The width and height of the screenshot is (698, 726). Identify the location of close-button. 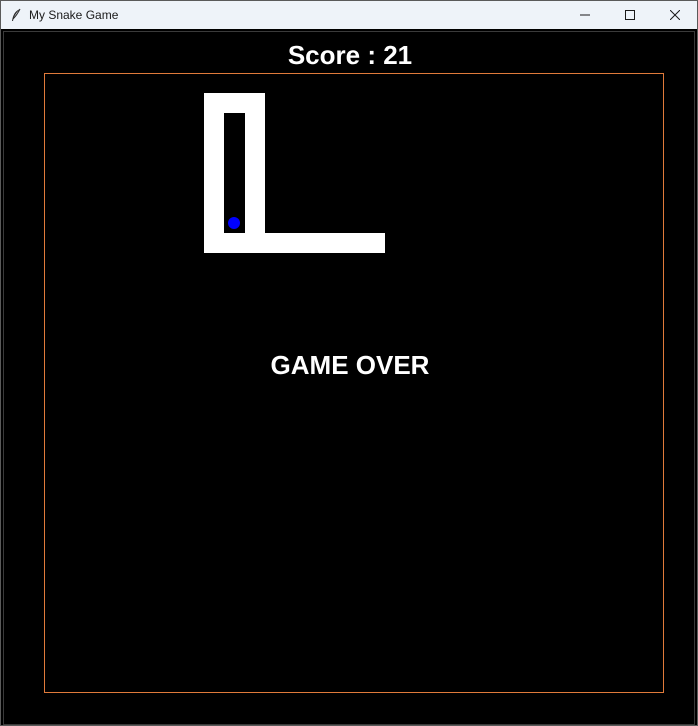
(674, 15).